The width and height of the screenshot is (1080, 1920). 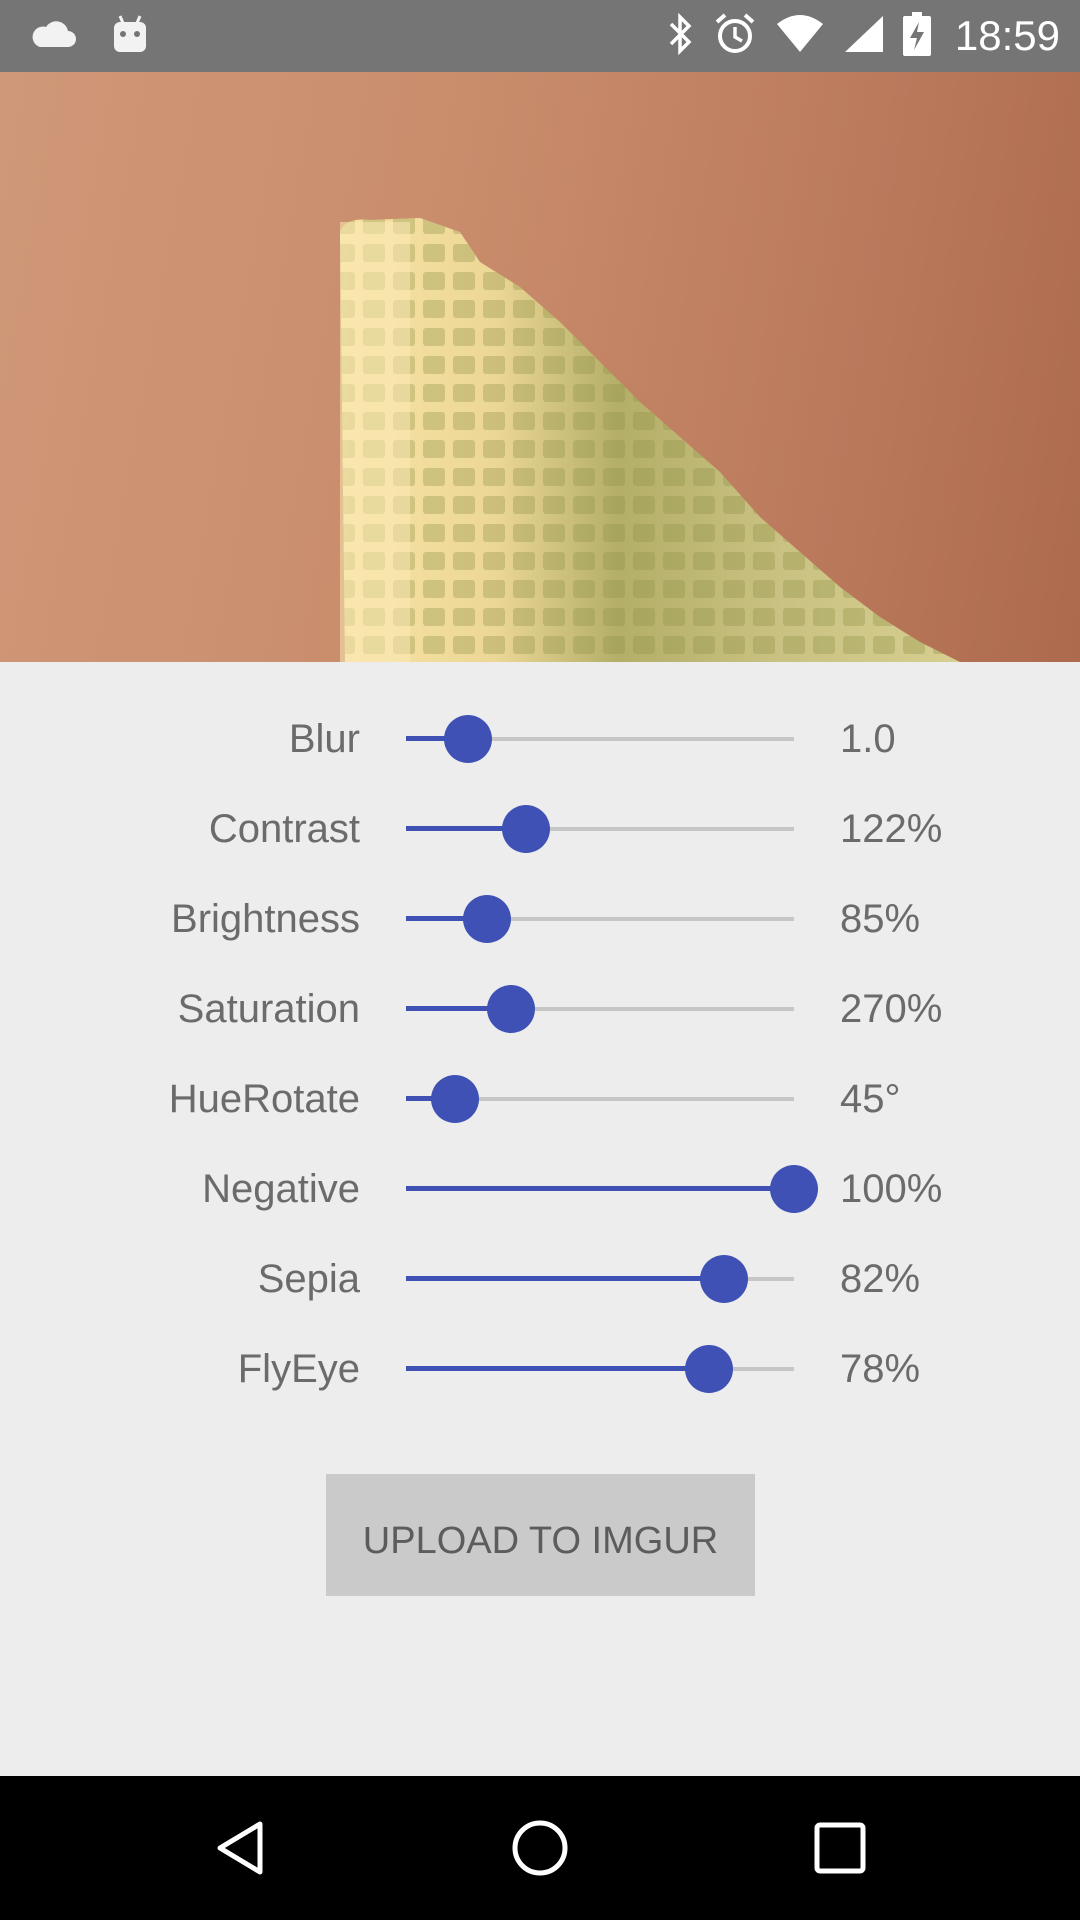 What do you see at coordinates (281, 1189) in the screenshot?
I see `filter-label: Negative` at bounding box center [281, 1189].